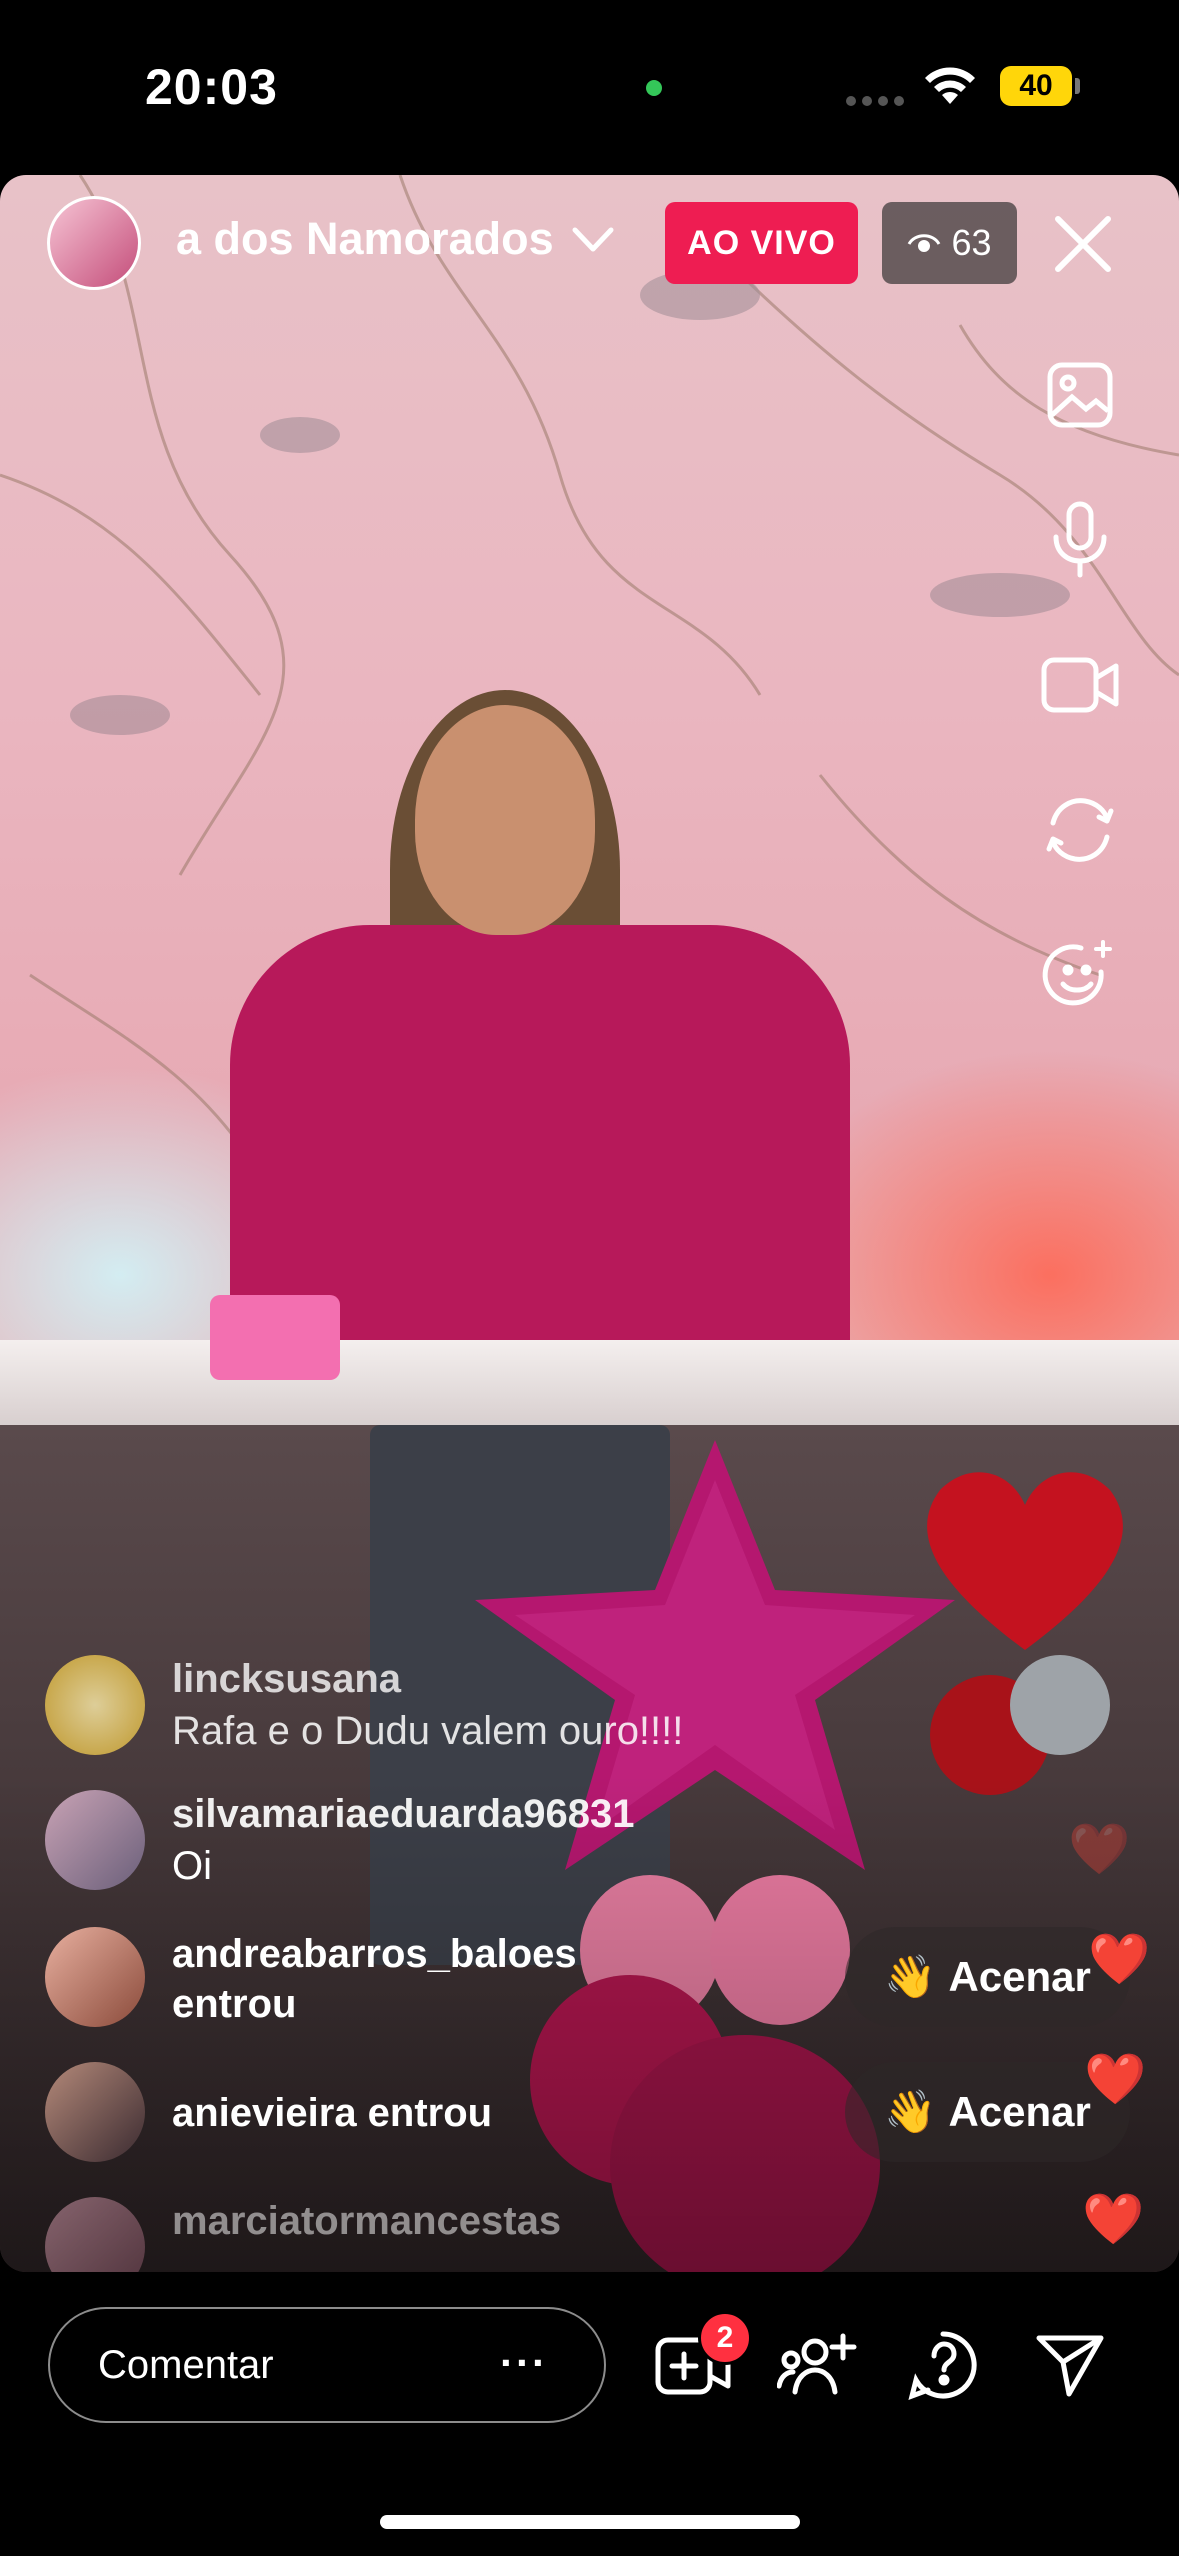 Image resolution: width=1179 pixels, height=2556 pixels. Describe the element at coordinates (495, 2117) in the screenshot. I see `join-item: anievieira entrou` at that location.